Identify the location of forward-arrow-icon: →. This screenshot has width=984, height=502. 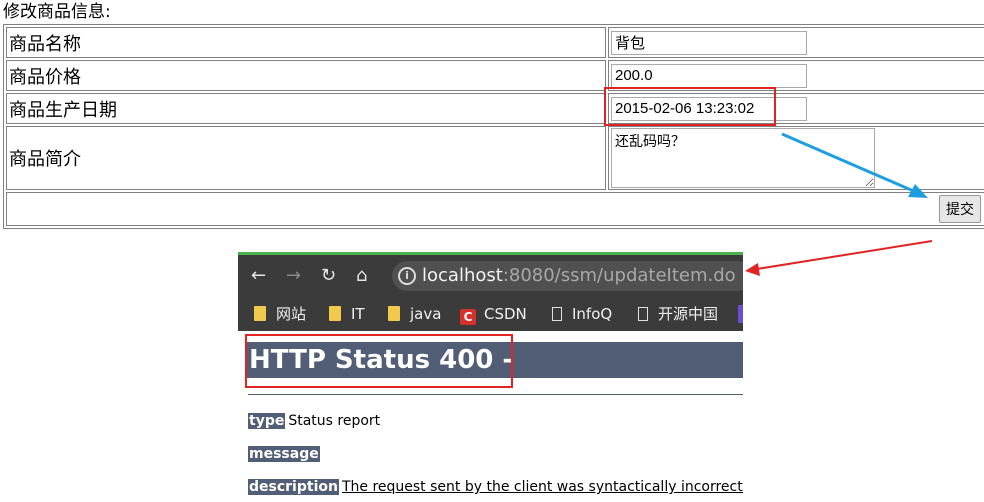
(293, 276).